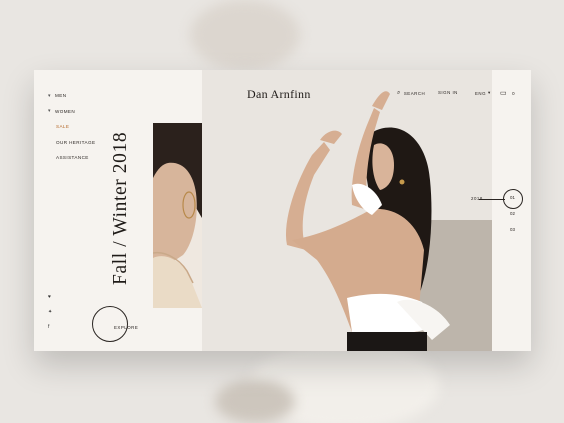 This screenshot has height=423, width=564. I want to click on pinterest-icon: ♥, so click(50, 301).